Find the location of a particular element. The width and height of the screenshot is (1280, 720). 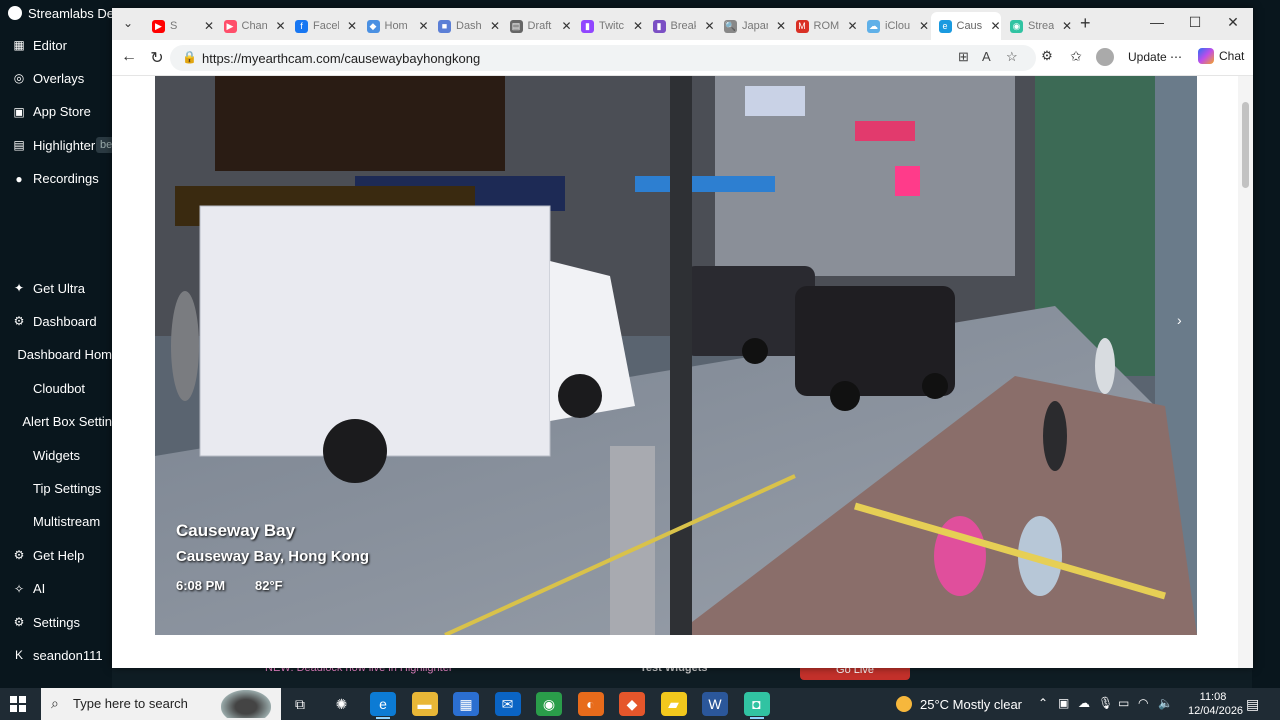

camera-title: Causeway Bay is located at coordinates (236, 530).